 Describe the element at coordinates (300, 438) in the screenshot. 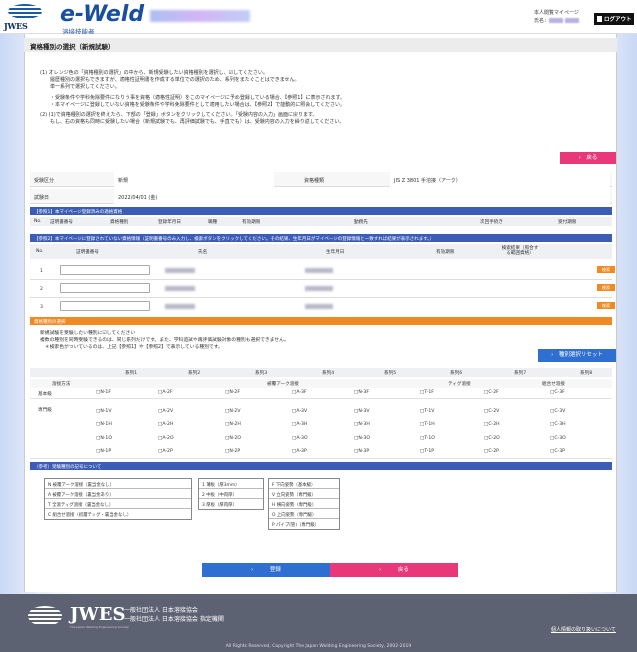

I see `qualification-checkbox: □A-3O` at that location.